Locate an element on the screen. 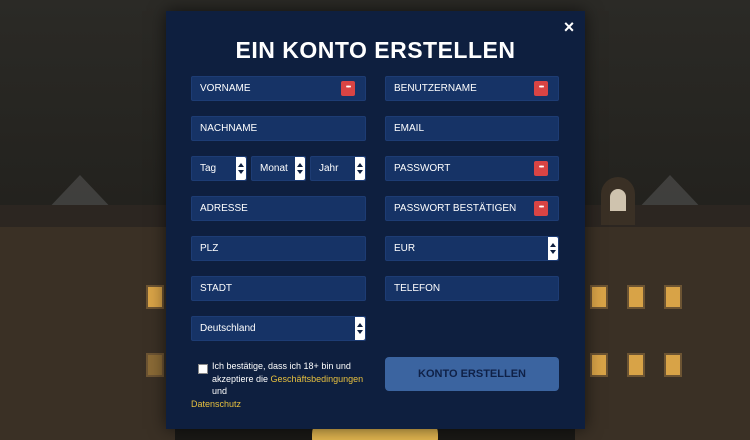 The image size is (750, 440). vorname-placeholder: VORNAME is located at coordinates (225, 88).